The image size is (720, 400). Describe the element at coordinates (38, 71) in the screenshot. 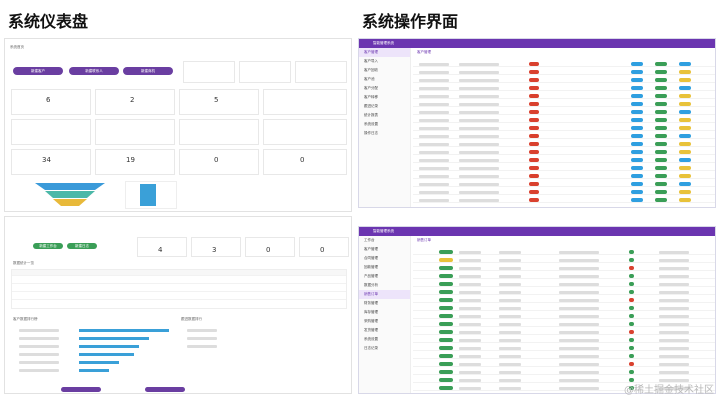

I see `new-customer-button: 新建客户` at that location.